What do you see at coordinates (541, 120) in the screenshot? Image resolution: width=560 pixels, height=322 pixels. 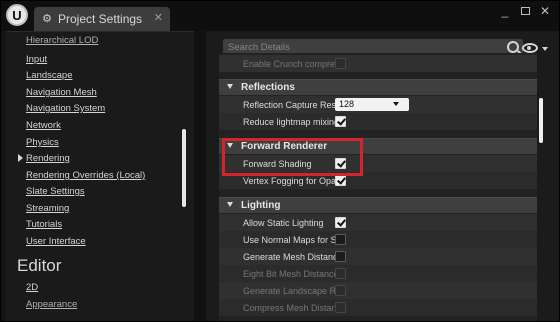 I see `right-scrollbar` at bounding box center [541, 120].